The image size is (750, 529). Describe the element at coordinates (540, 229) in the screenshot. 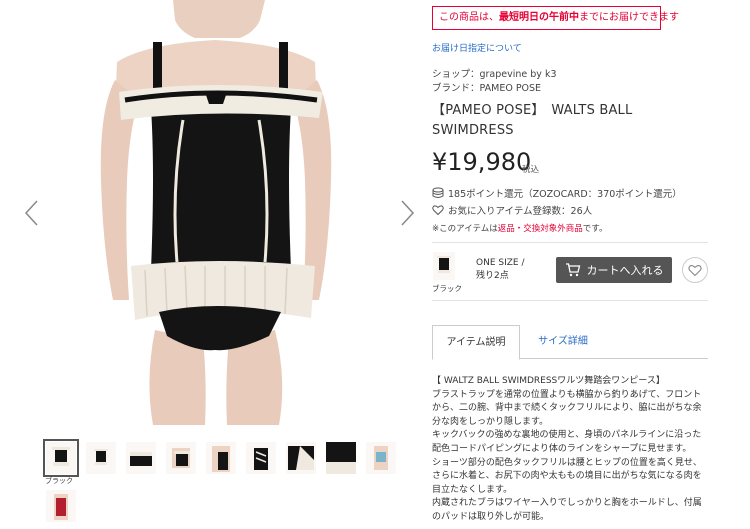

I see `non-returnable-link: 返品・交換対象外商品` at that location.